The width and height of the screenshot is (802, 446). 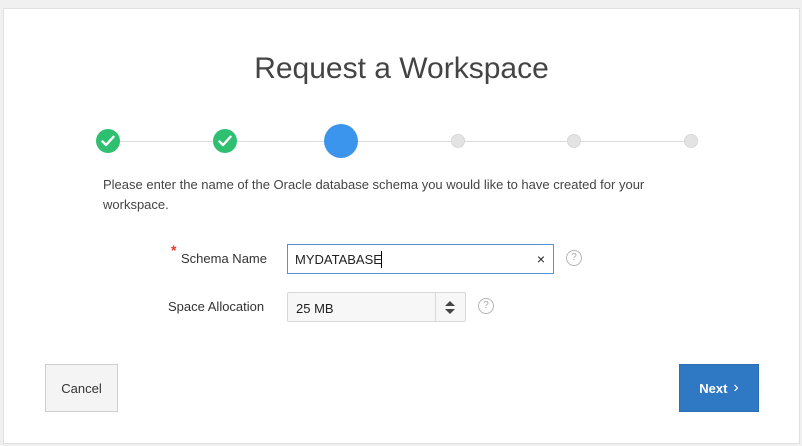 I want to click on next-button-label: Next, so click(x=713, y=388).